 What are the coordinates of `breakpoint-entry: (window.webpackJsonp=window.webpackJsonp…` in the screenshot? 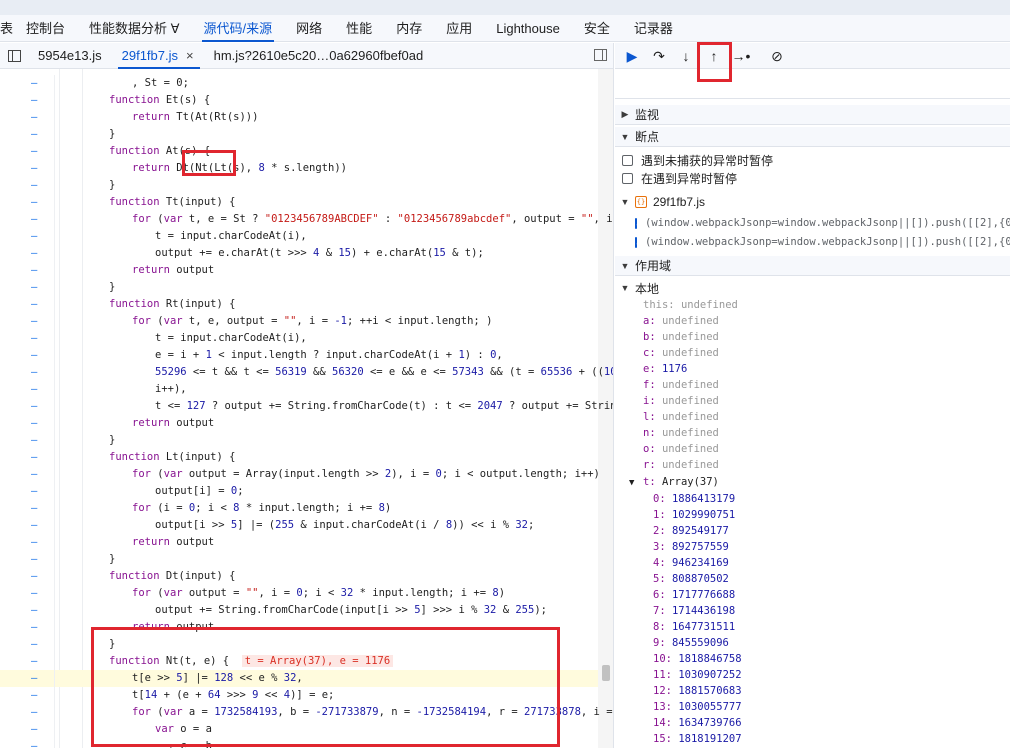 It's located at (812, 242).